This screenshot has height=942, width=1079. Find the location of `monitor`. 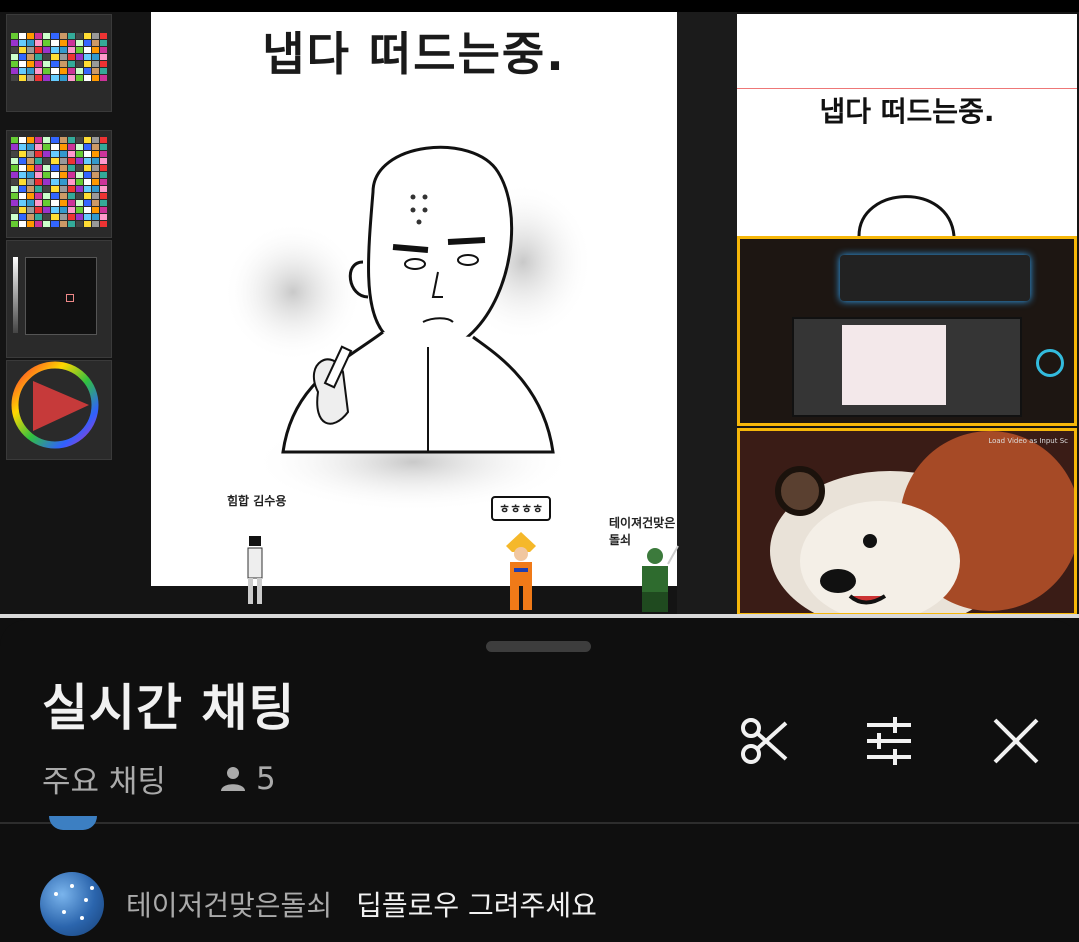

monitor is located at coordinates (907, 367).